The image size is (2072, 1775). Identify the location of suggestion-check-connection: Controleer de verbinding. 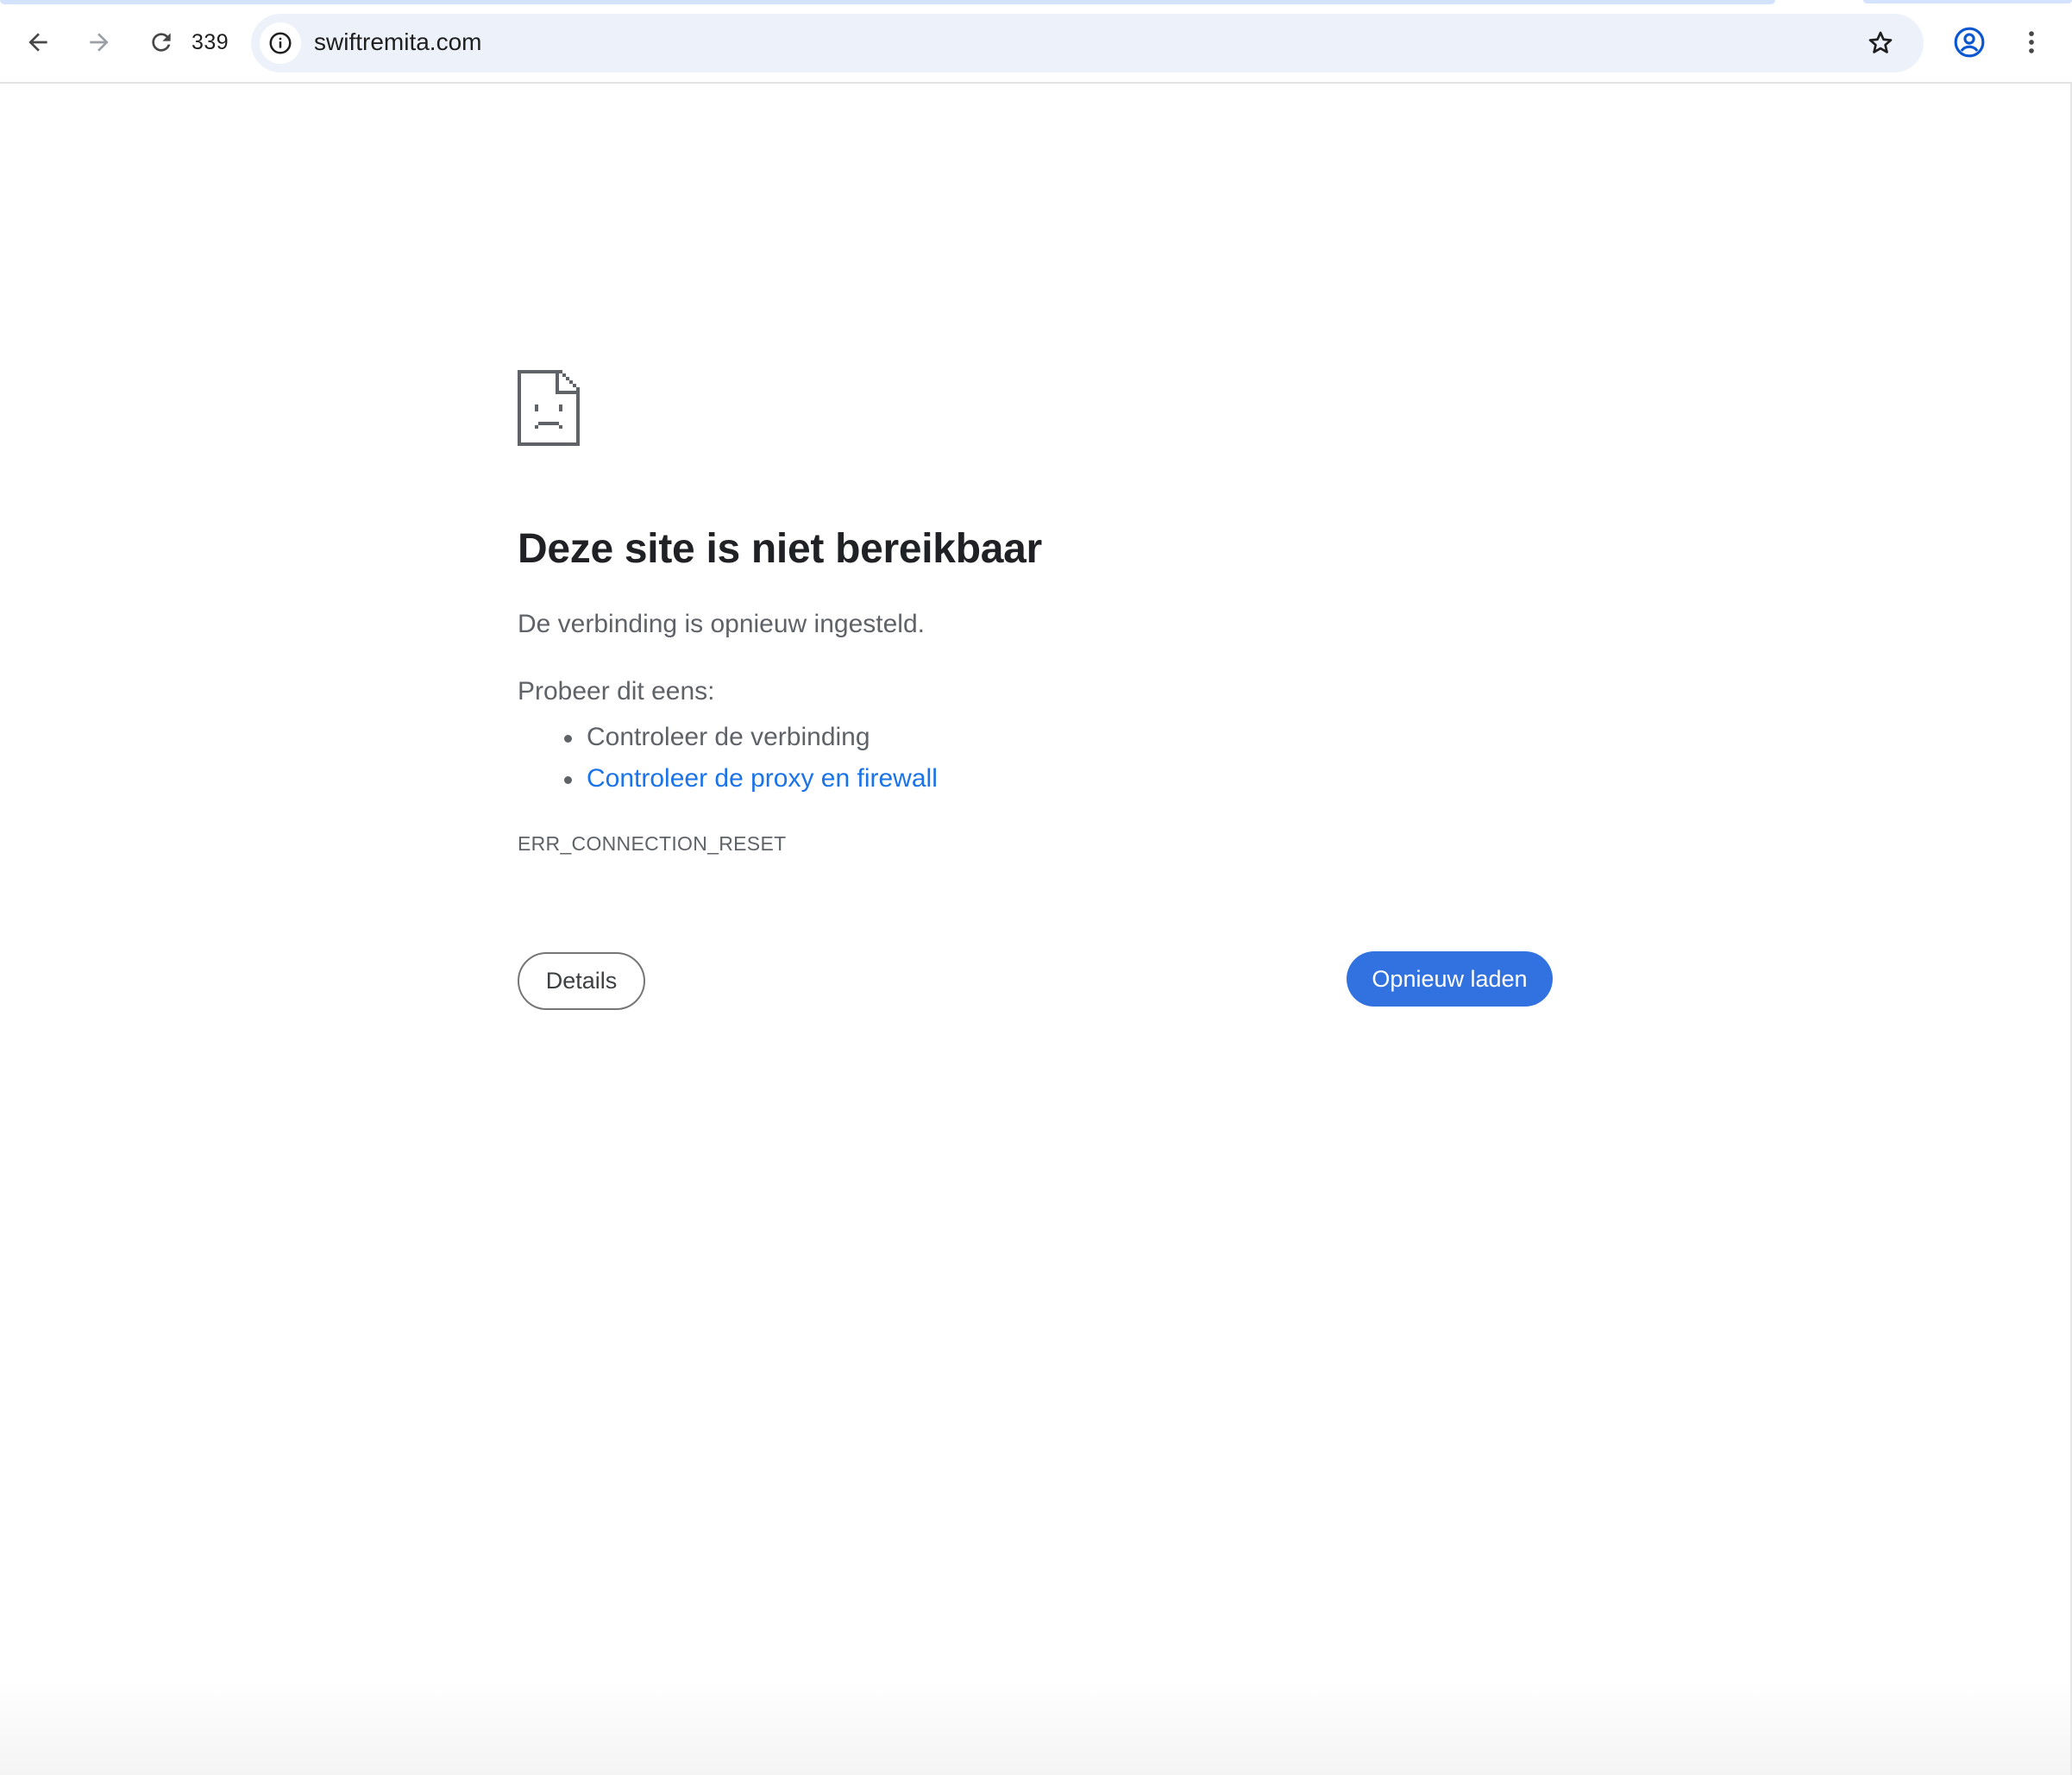
(728, 737).